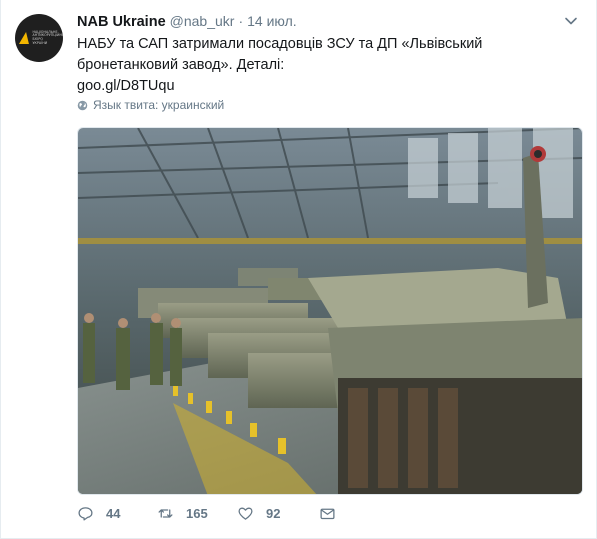 This screenshot has height=539, width=597. What do you see at coordinates (121, 22) in the screenshot?
I see `author-name: NAB Ukraine` at bounding box center [121, 22].